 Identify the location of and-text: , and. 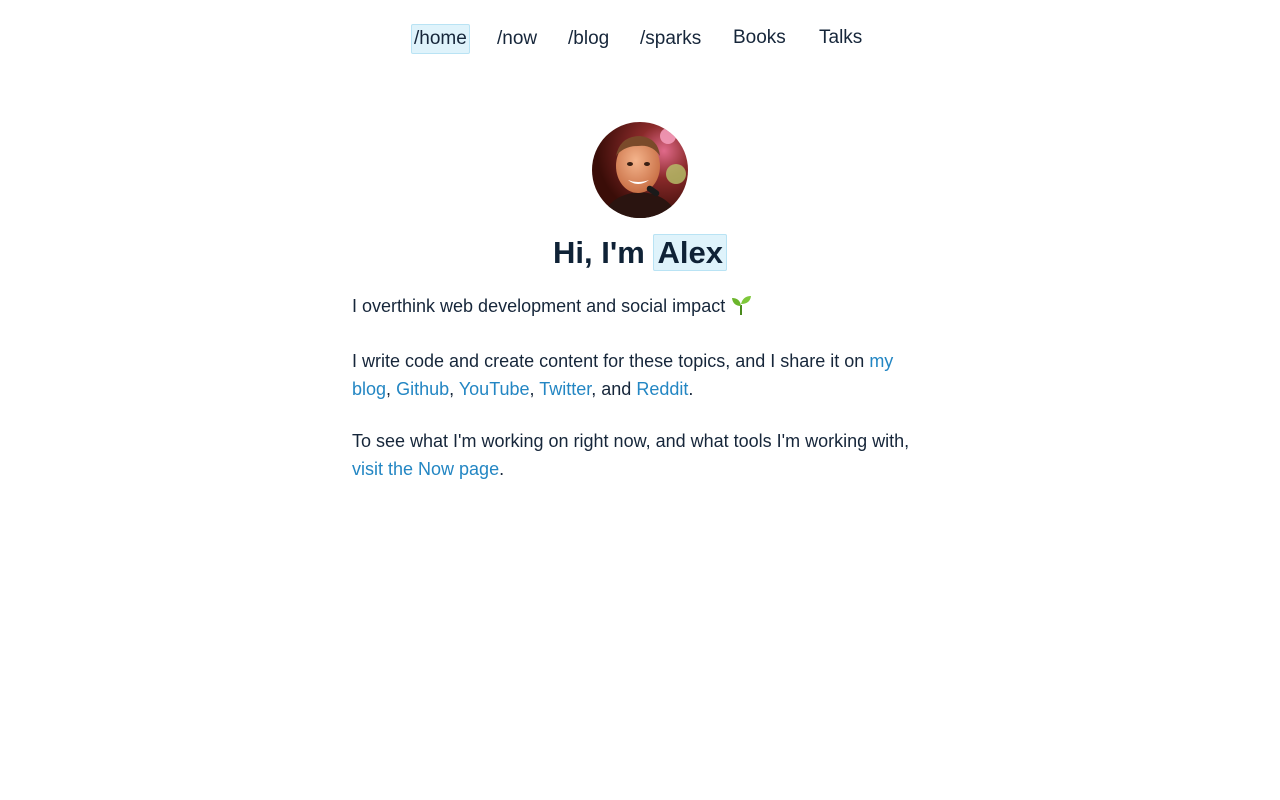
(611, 389).